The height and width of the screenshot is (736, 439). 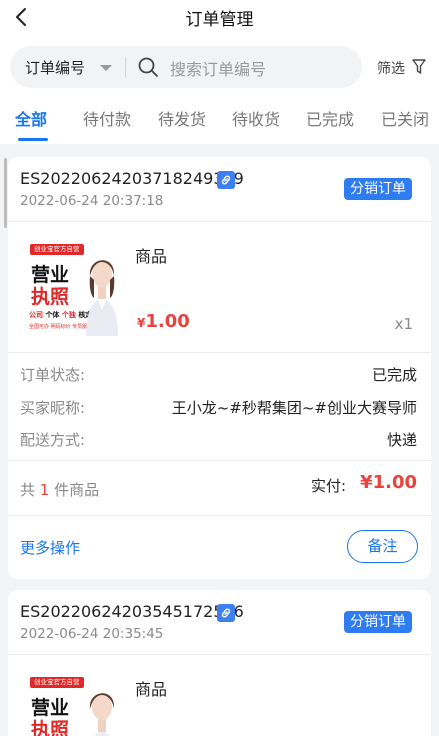 I want to click on order-number: ES20220624203545172576, so click(x=132, y=611).